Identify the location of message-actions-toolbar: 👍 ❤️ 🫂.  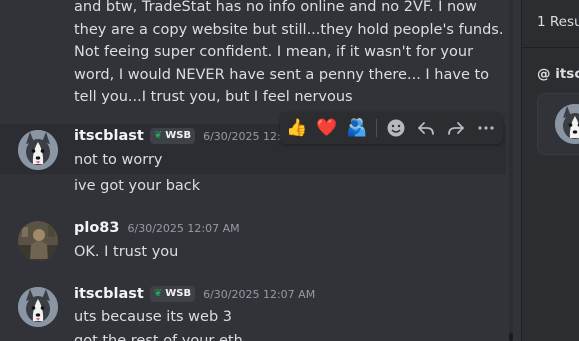
(391, 128).